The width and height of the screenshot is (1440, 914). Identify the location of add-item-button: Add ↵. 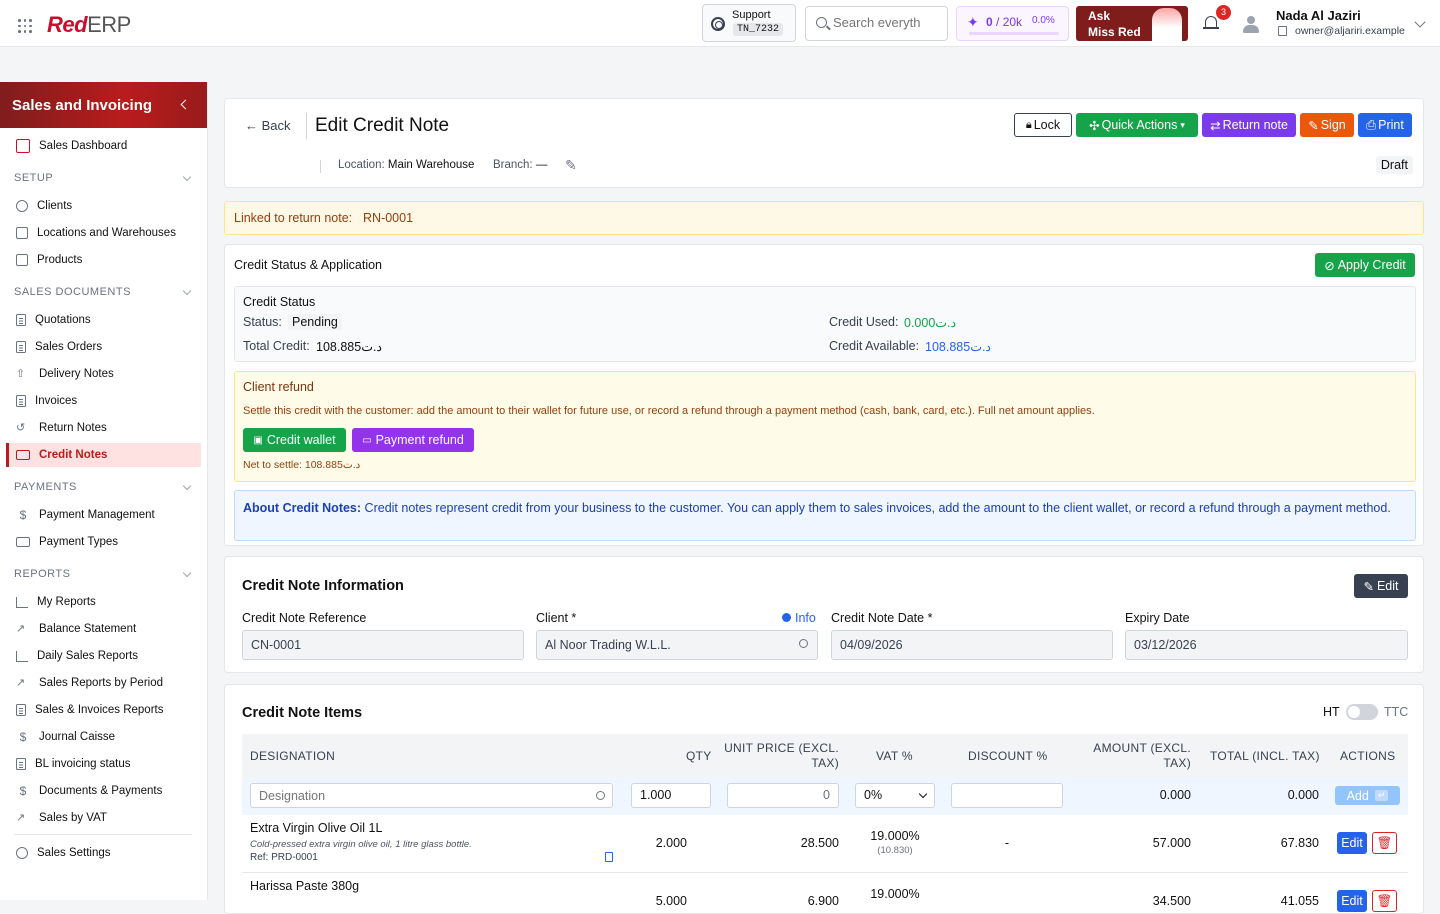
(1367, 795).